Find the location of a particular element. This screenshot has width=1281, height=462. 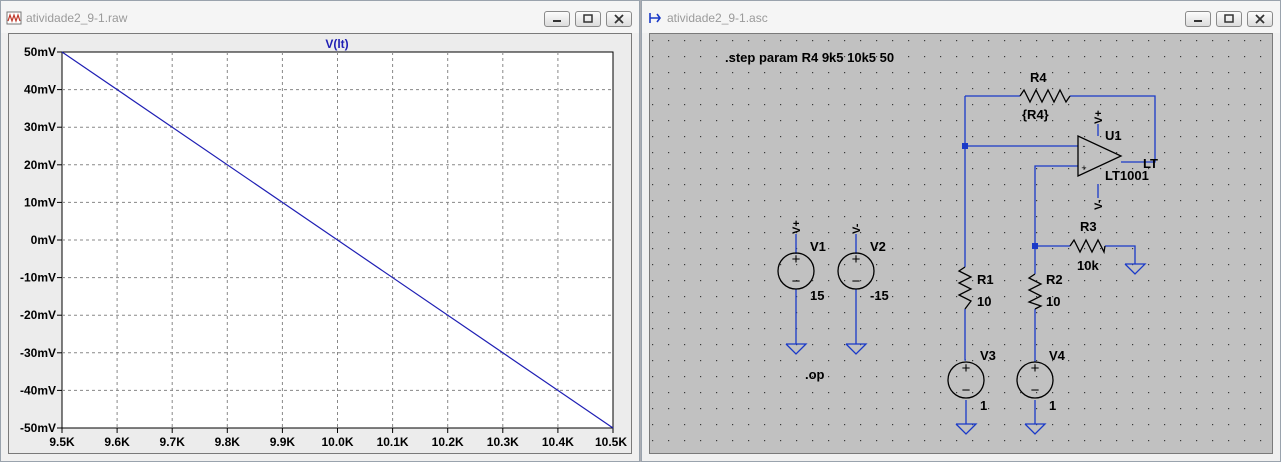

v3-value: 1 is located at coordinates (983, 405).